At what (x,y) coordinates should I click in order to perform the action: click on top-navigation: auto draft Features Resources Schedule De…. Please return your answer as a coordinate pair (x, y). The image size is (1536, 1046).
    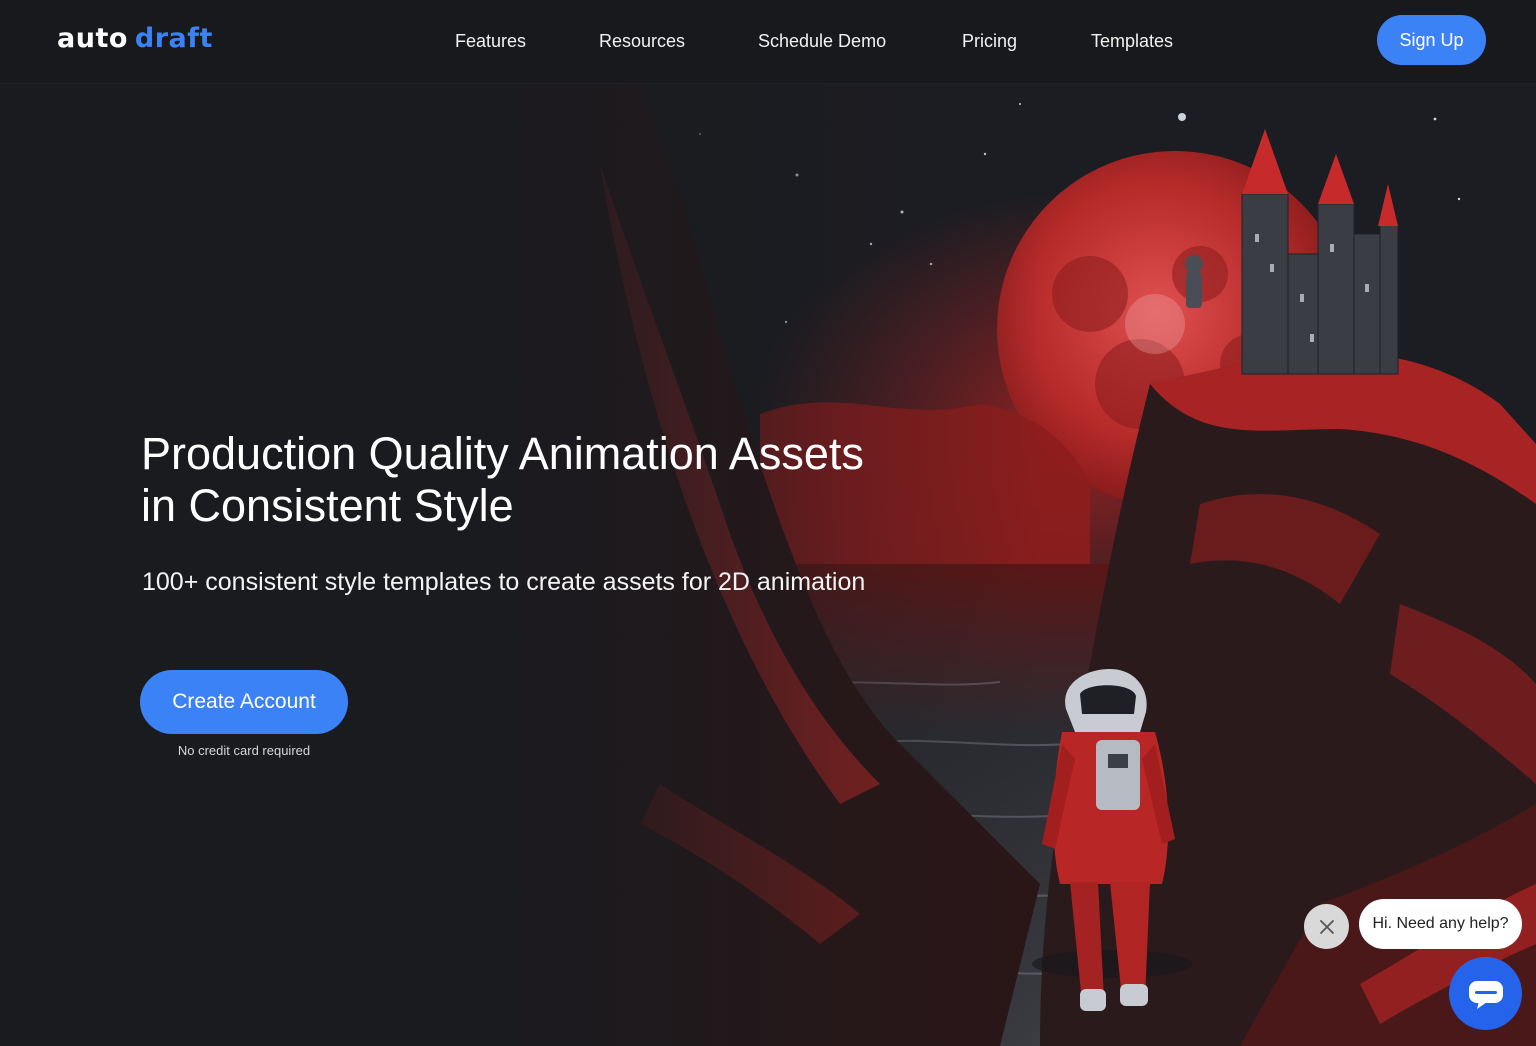
    Looking at the image, I should click on (768, 42).